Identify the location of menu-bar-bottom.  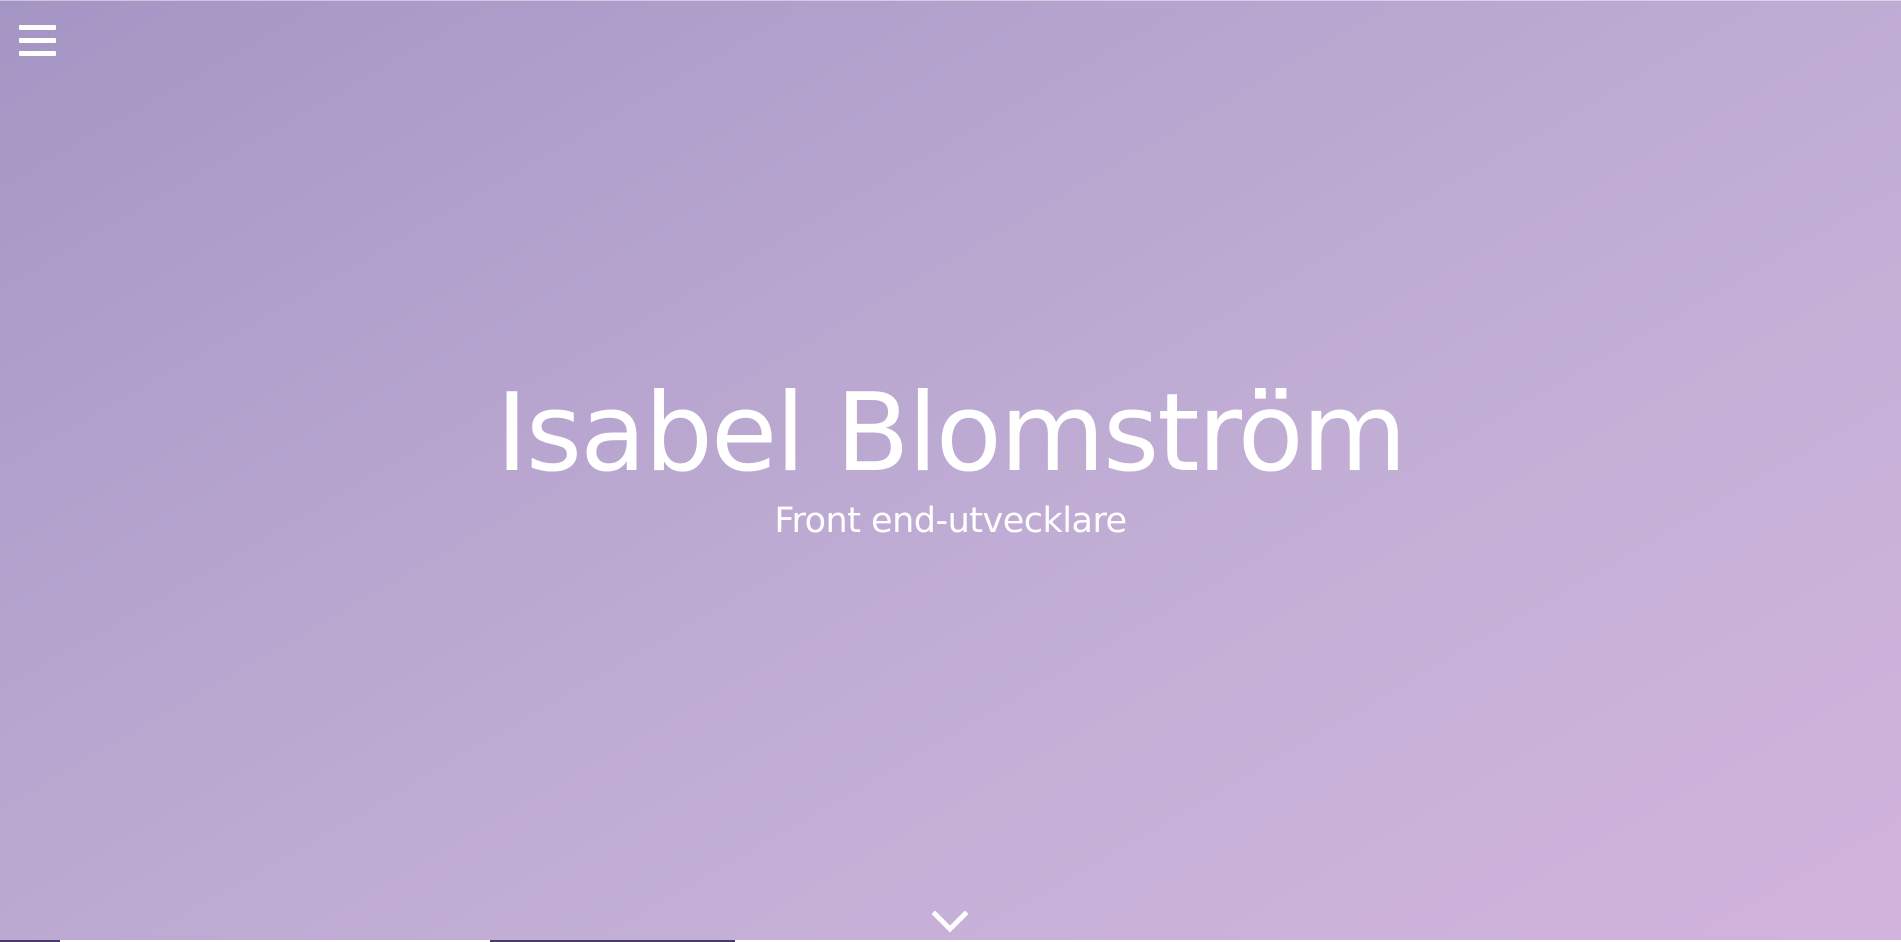
(37, 53).